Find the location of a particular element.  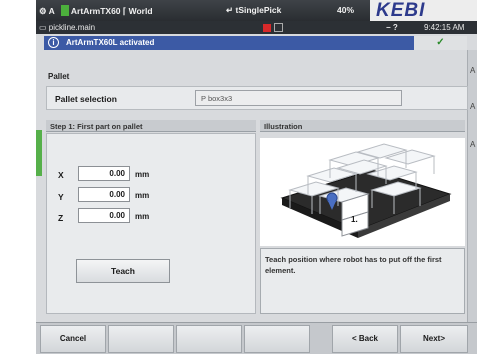

teach-button: Teach is located at coordinates (123, 271).